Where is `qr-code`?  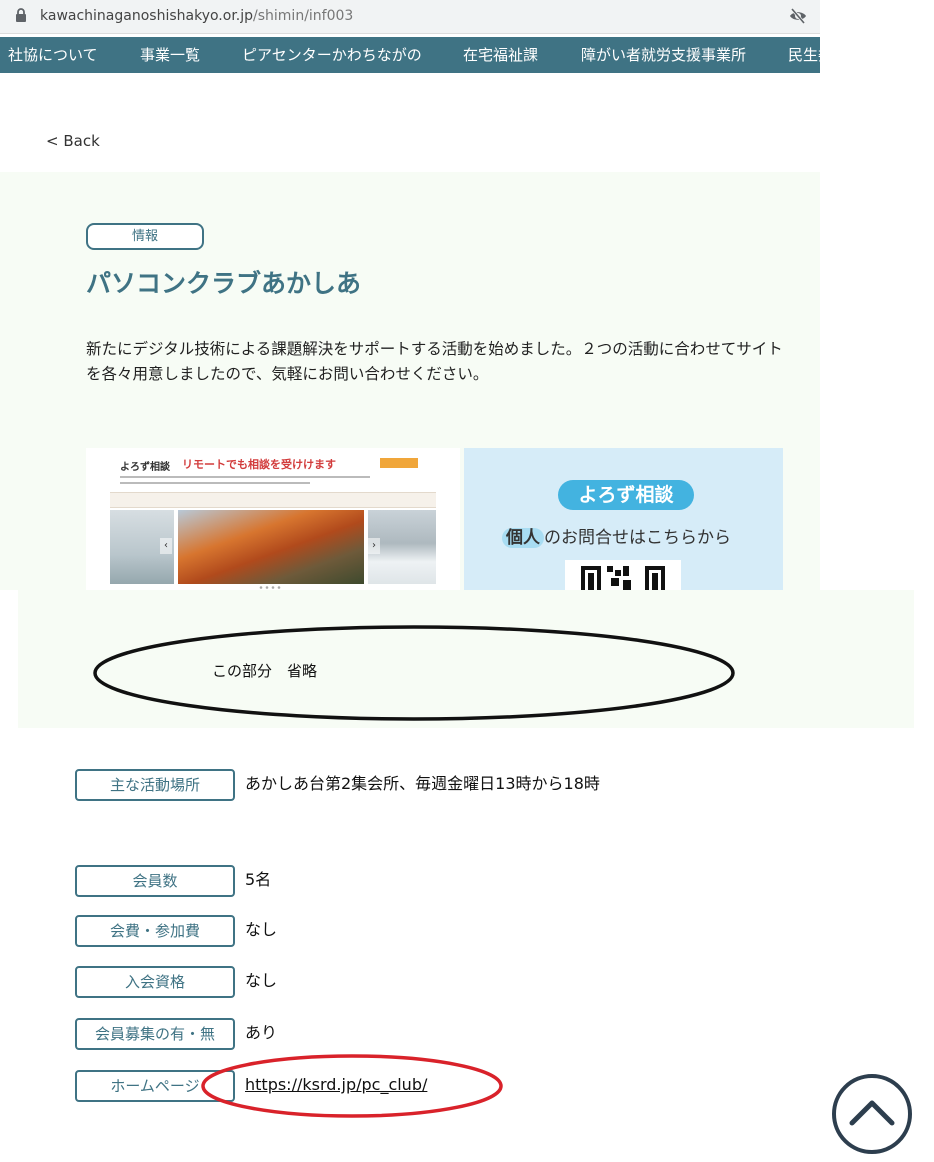 qr-code is located at coordinates (623, 575).